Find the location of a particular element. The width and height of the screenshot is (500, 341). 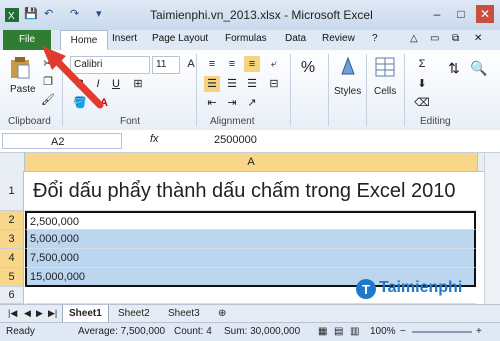

zoom-in-icon: + is located at coordinates (479, 331).